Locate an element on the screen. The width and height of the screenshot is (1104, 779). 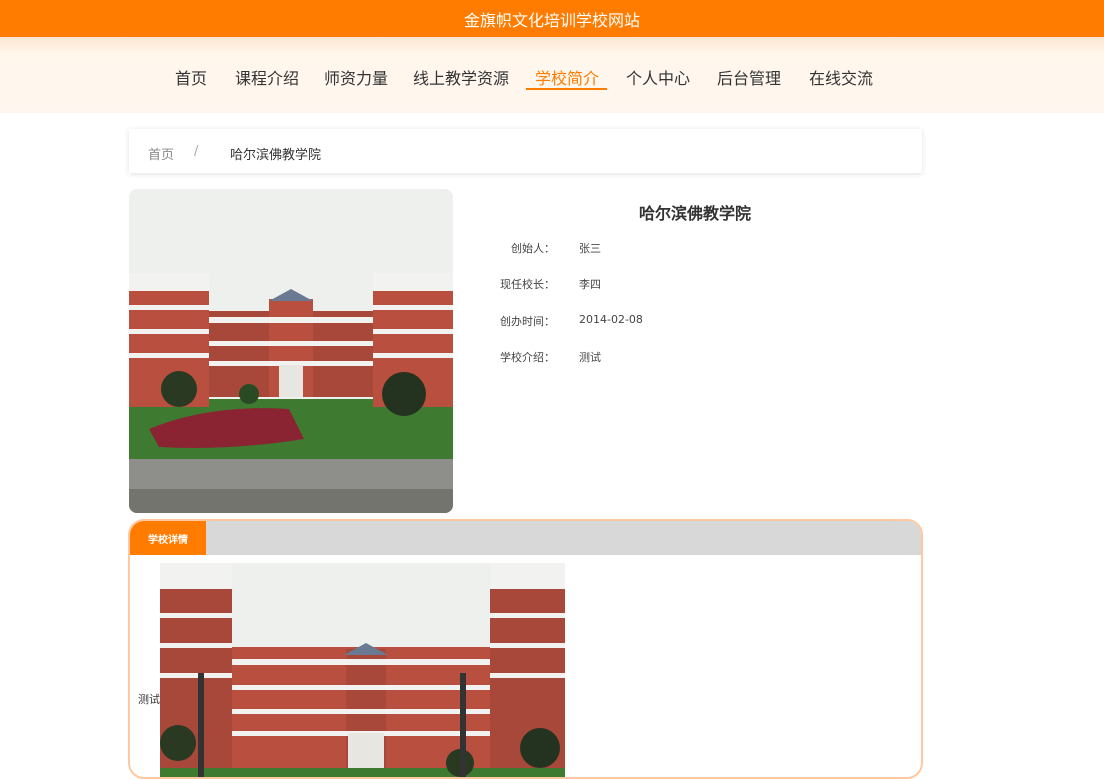
nav-item-admin: 后台管理 is located at coordinates (749, 77).